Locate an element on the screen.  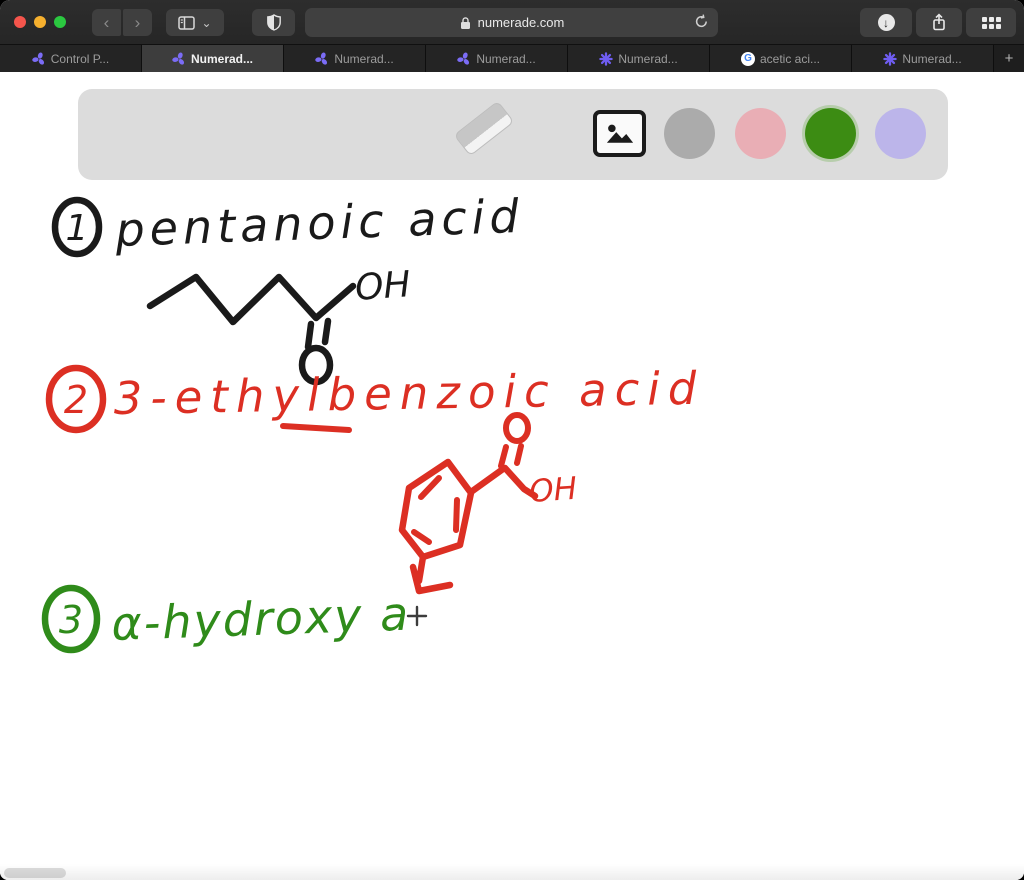
benzene-inner-double-bonds is located at coordinates (435, 510).